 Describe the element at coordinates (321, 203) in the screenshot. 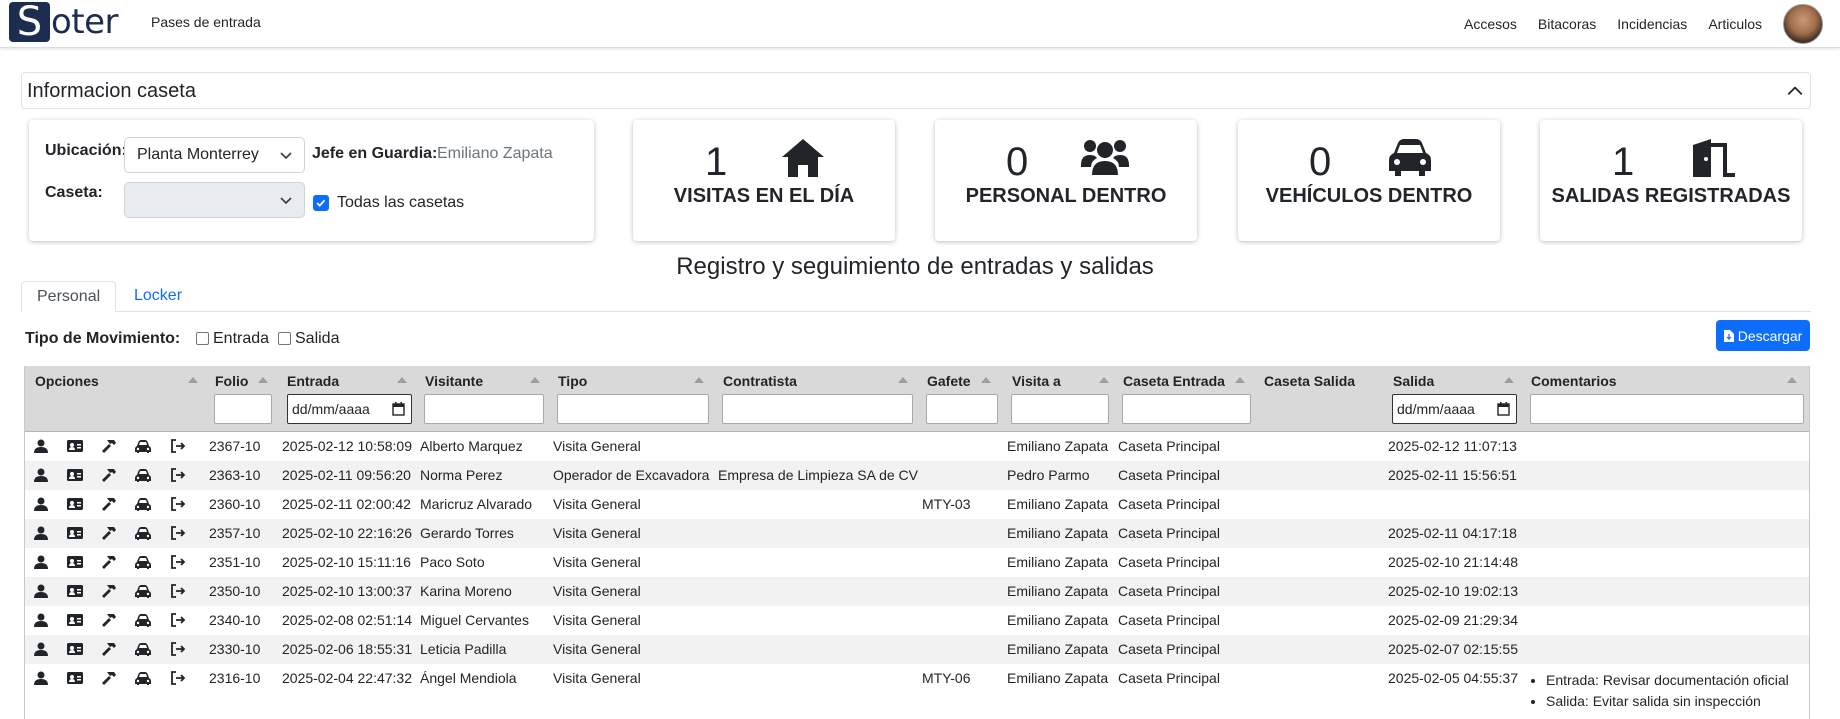

I see `todas-casetas-checkbox` at that location.